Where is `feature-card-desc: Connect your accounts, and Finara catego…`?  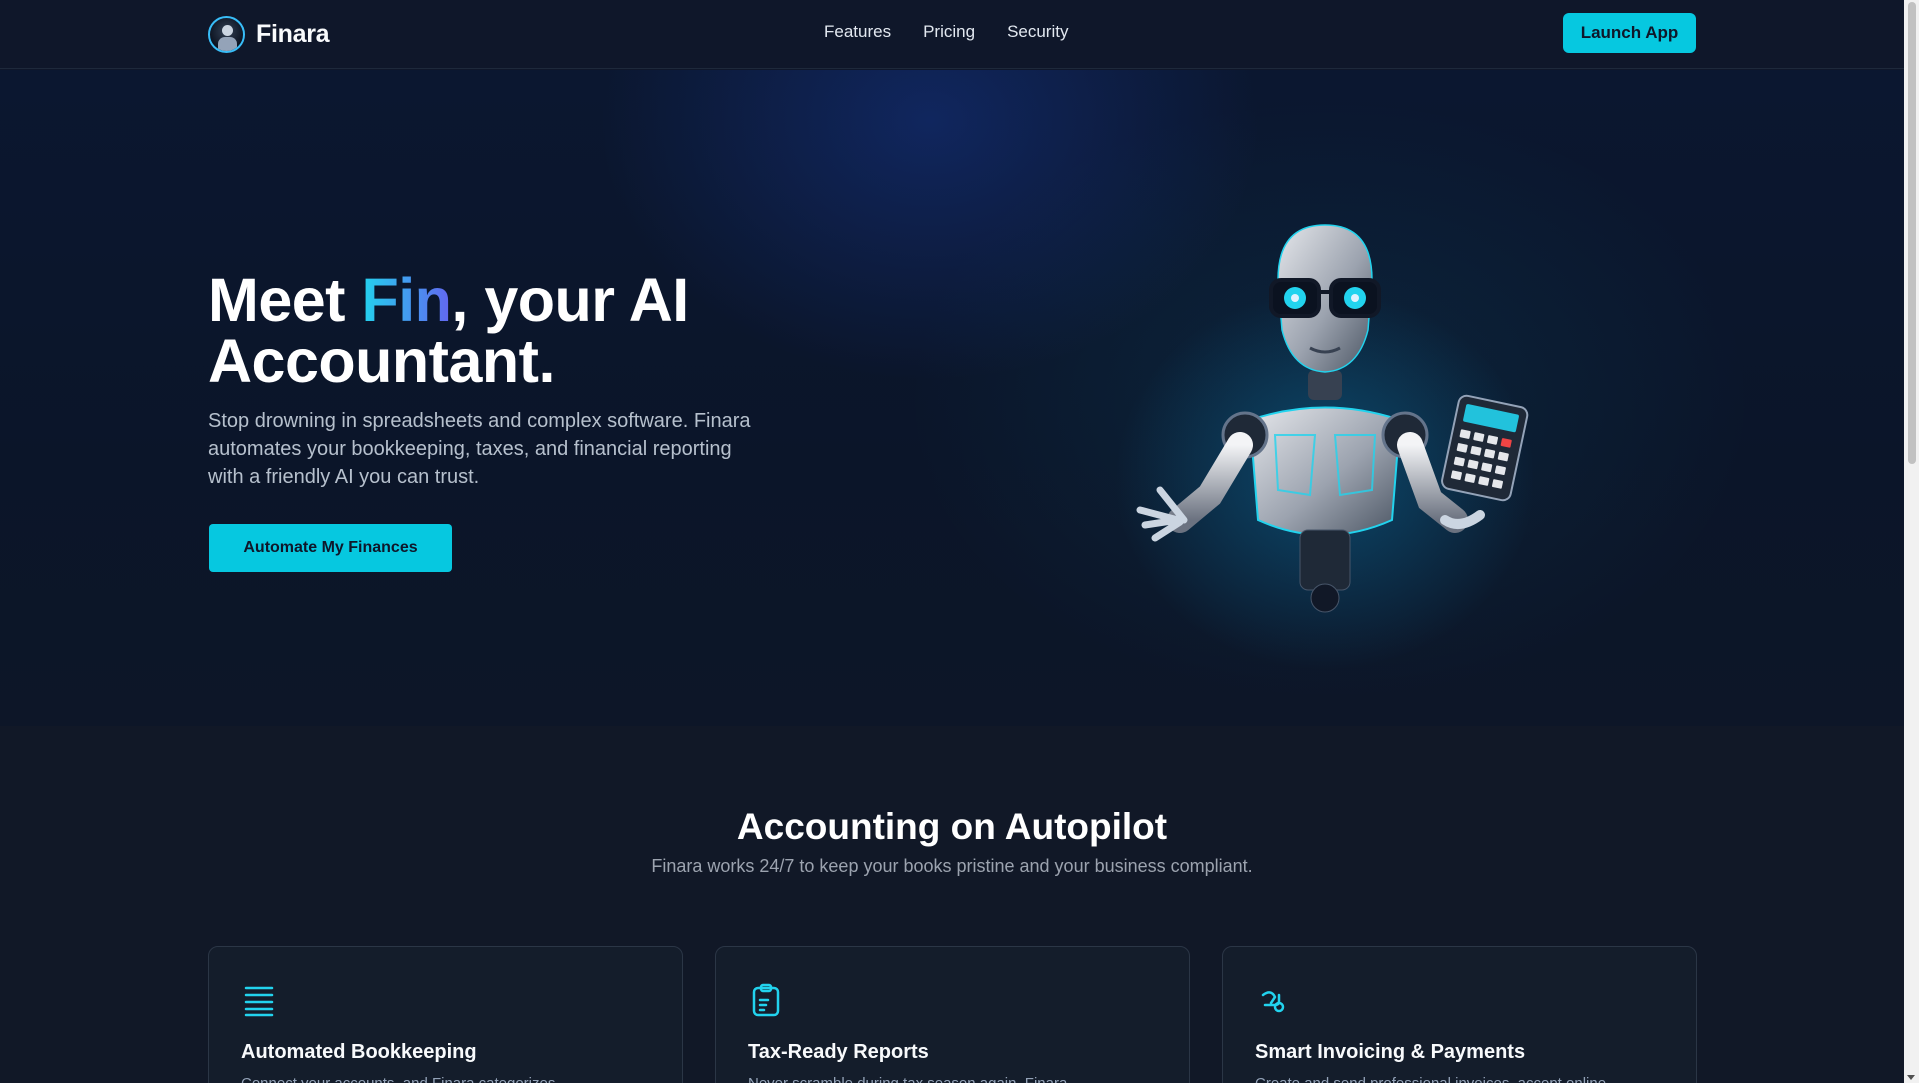
feature-card-desc: Connect your accounts, and Finara catego… is located at coordinates (451, 1079).